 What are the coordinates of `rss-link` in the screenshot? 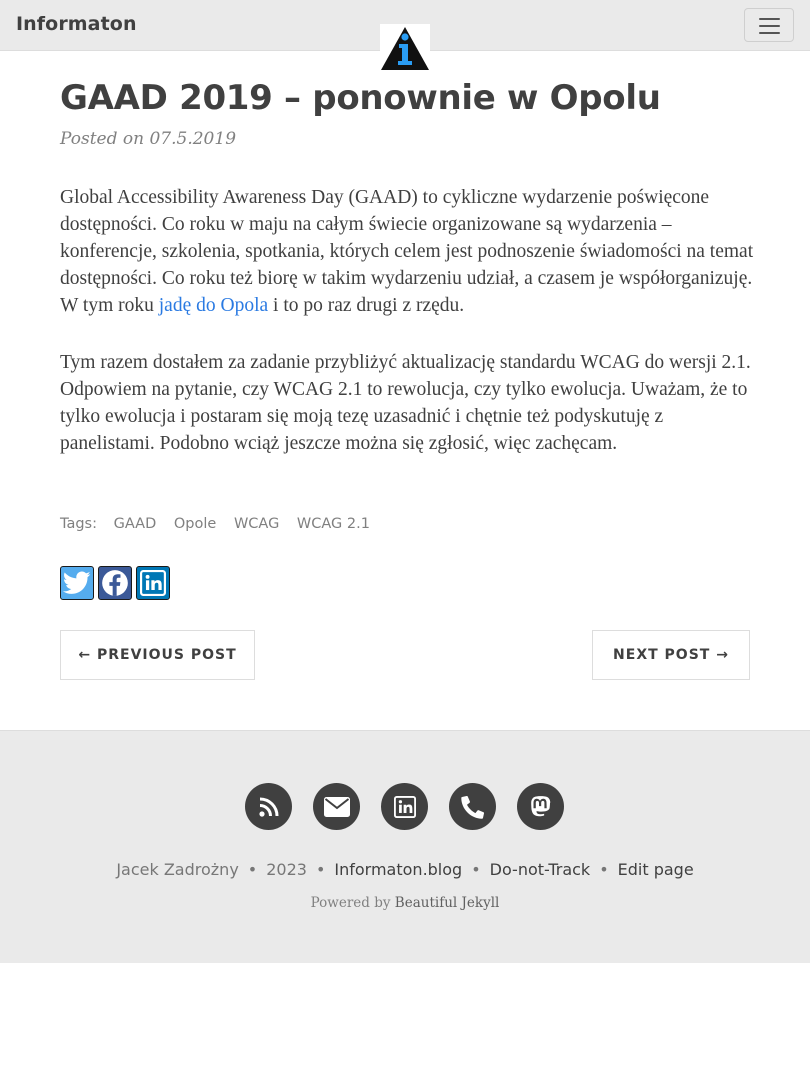 It's located at (268, 806).